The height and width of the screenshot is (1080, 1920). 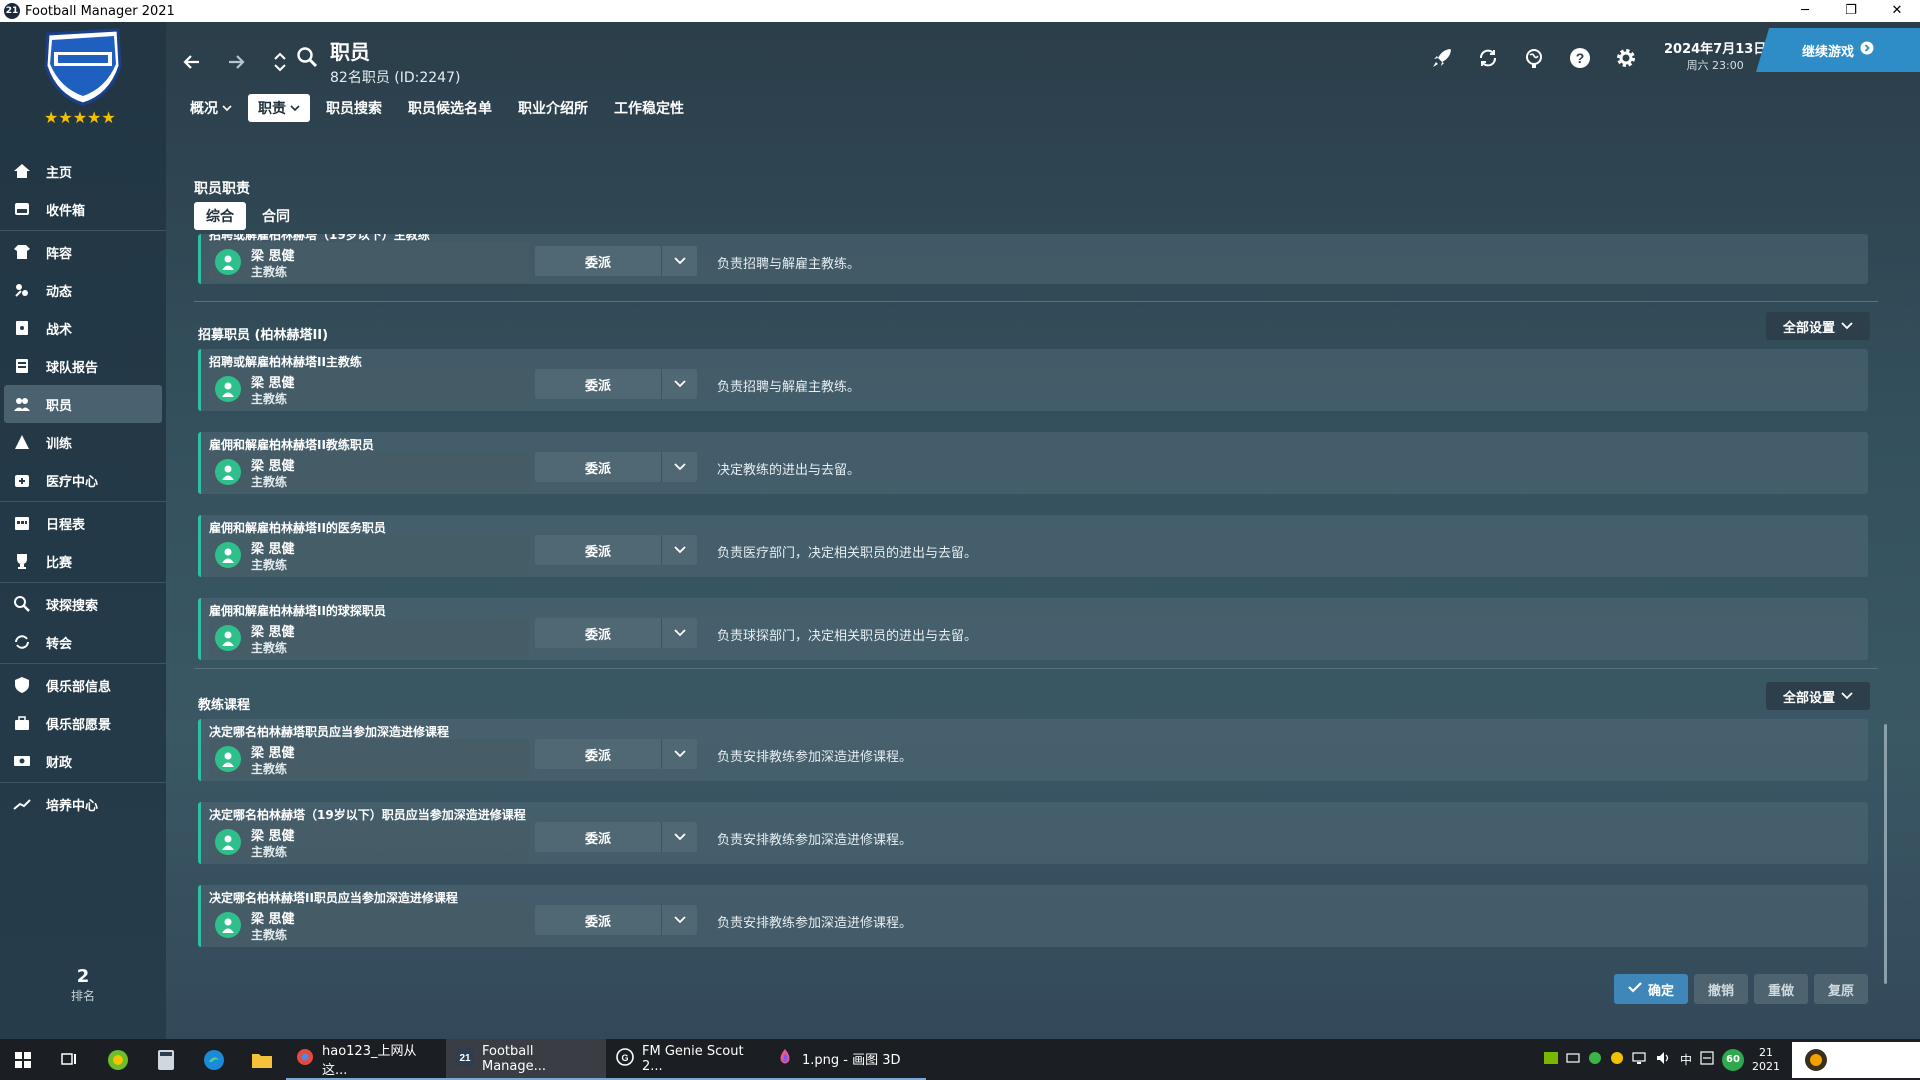 I want to click on sidebar-item-club-info: 俱乐部信息, so click(x=83, y=685).